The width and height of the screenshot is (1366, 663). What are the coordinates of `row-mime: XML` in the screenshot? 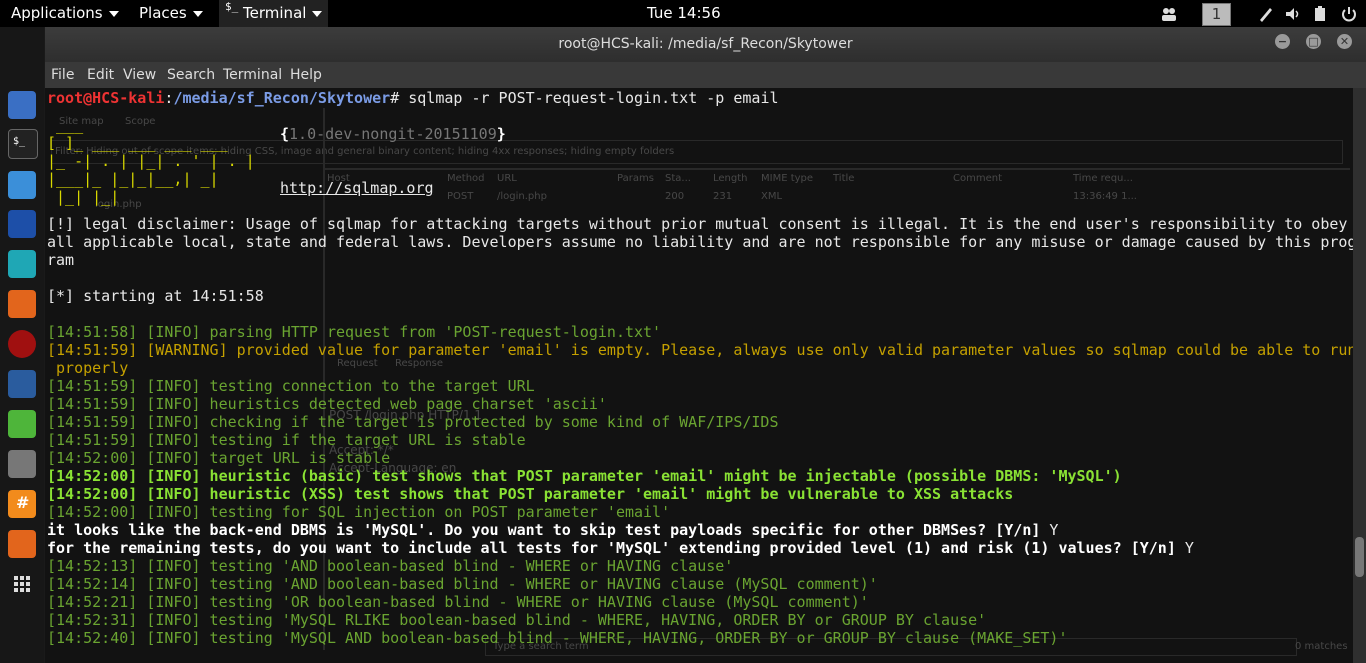 It's located at (772, 196).